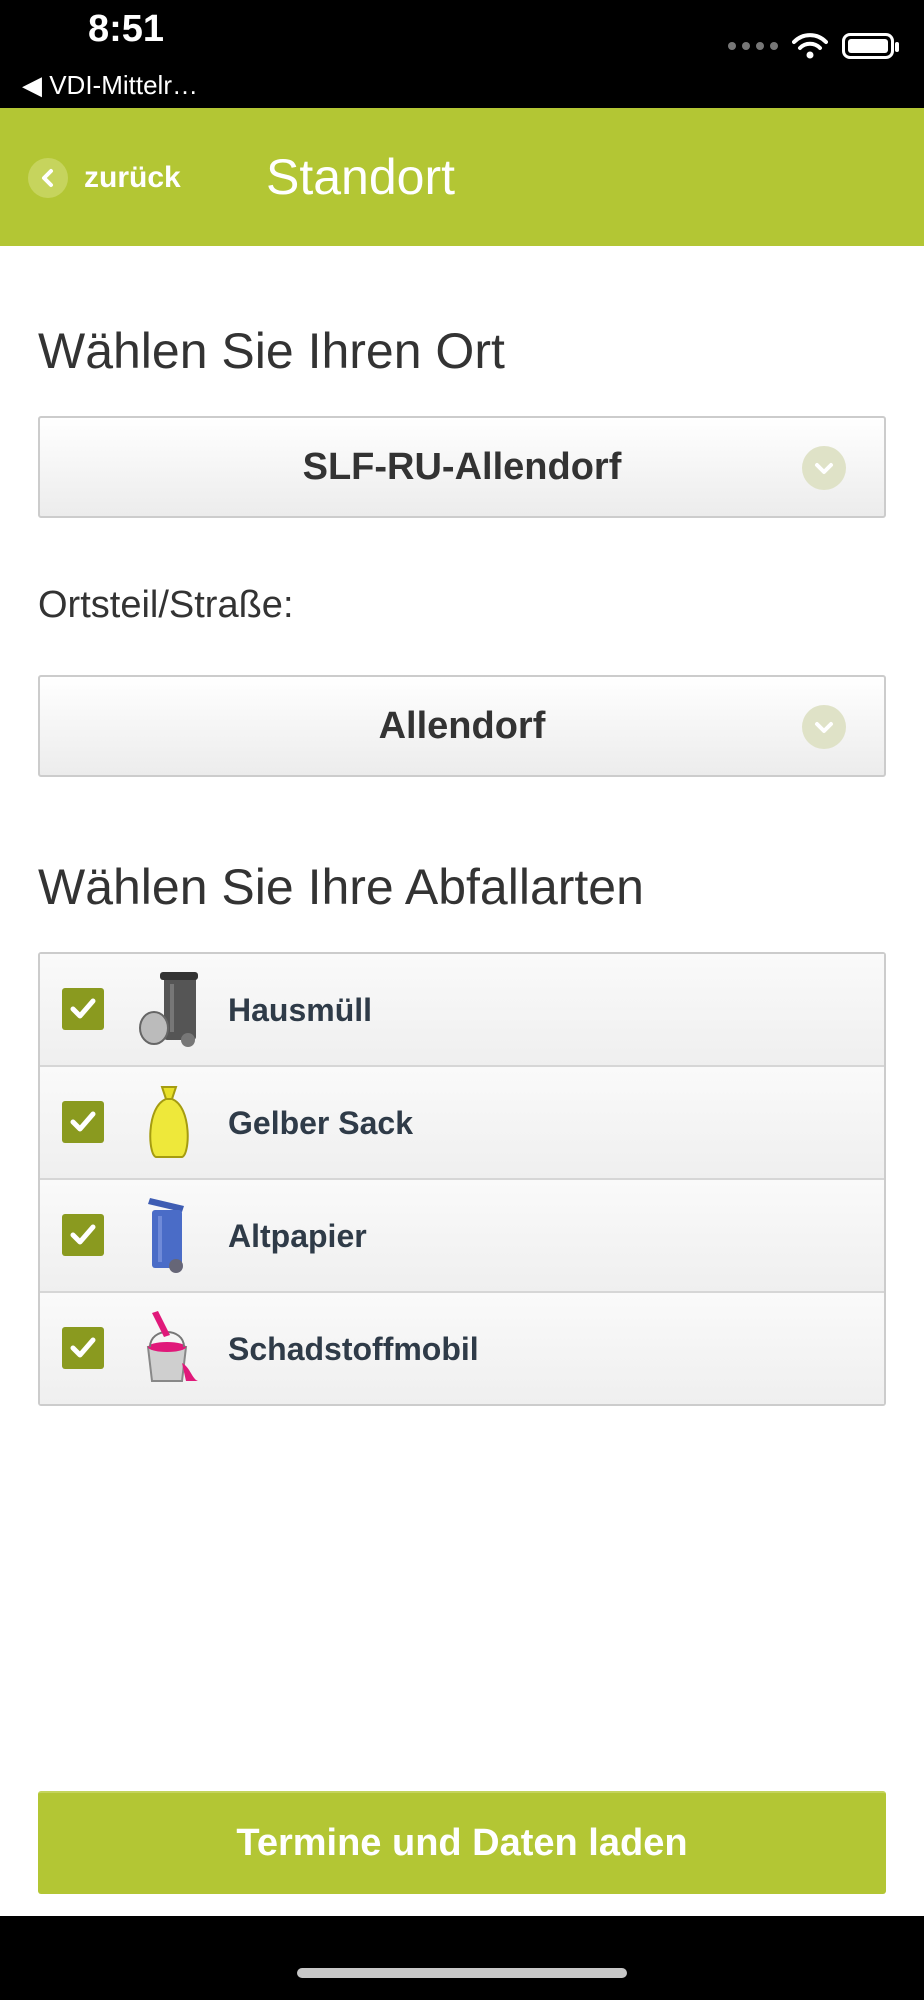  Describe the element at coordinates (462, 1234) in the screenshot. I see `list-item: Altpapier` at that location.